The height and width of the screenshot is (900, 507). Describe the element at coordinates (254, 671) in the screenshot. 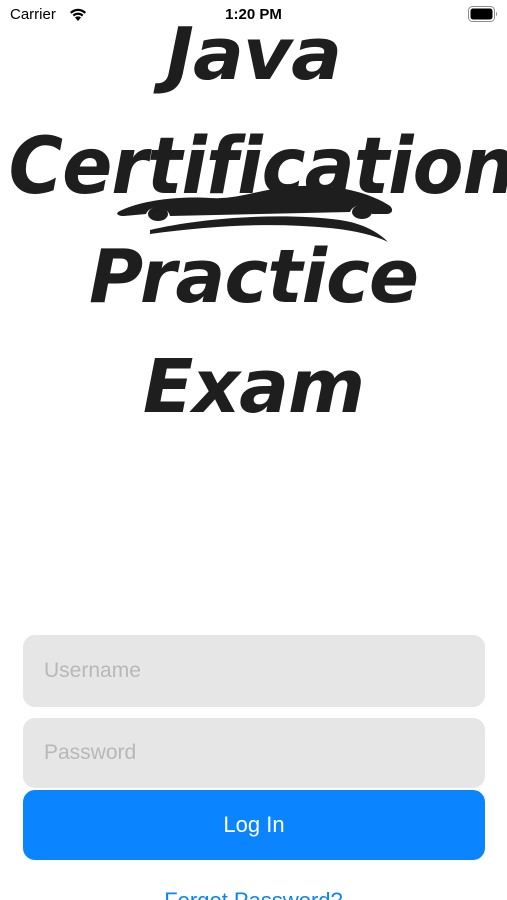

I see `username-input` at that location.